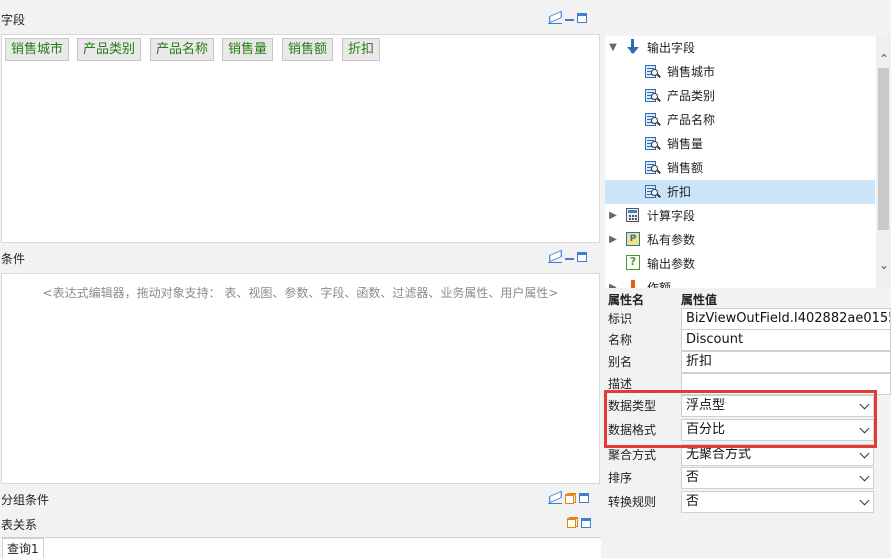 The height and width of the screenshot is (558, 891). Describe the element at coordinates (740, 48) in the screenshot. I see `tree-item-output-fields: 输出字段` at that location.